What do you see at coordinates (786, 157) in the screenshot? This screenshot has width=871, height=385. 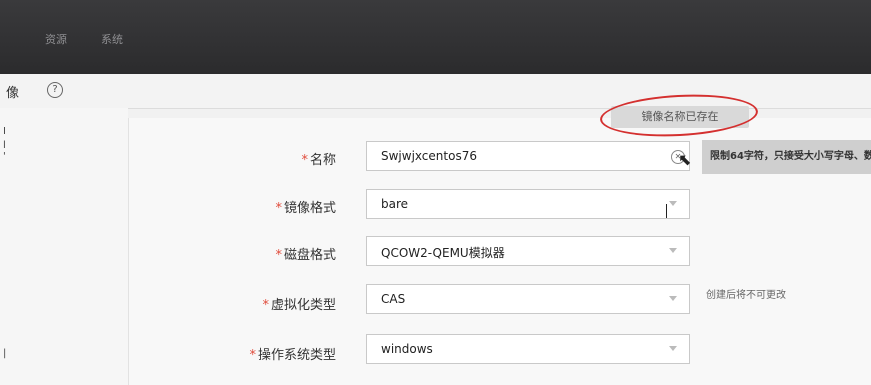 I see `name-hint: 限制64字符，只接受大小写字母、数` at bounding box center [786, 157].